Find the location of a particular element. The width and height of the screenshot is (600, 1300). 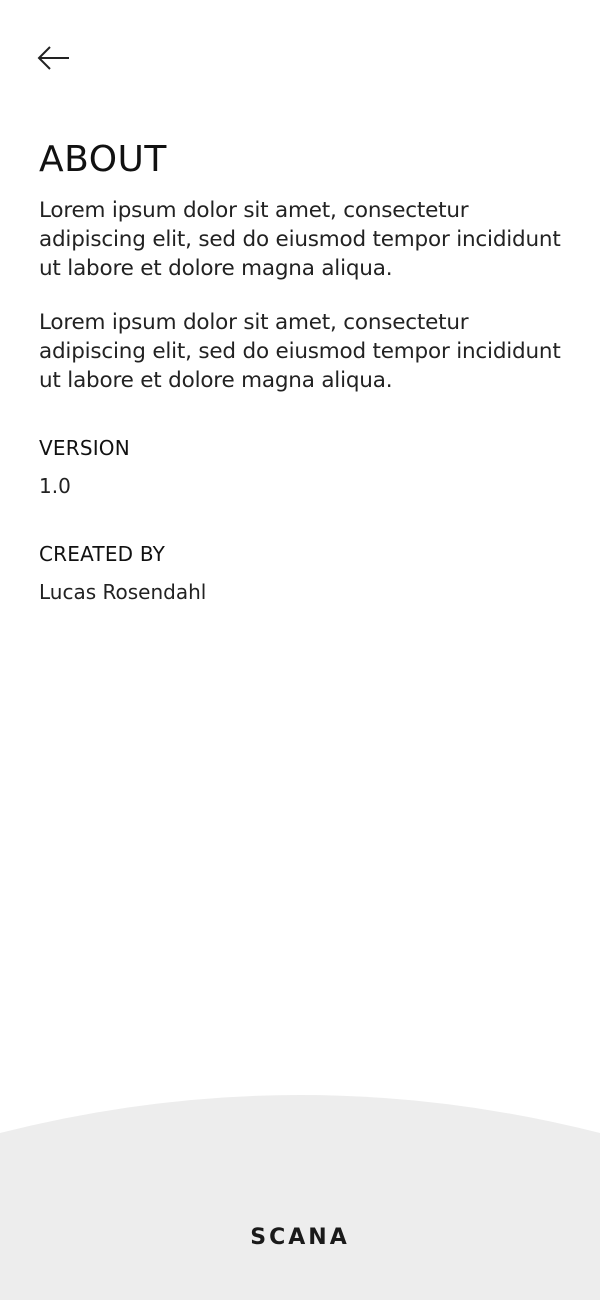

version-value: 1.0 is located at coordinates (55, 486).